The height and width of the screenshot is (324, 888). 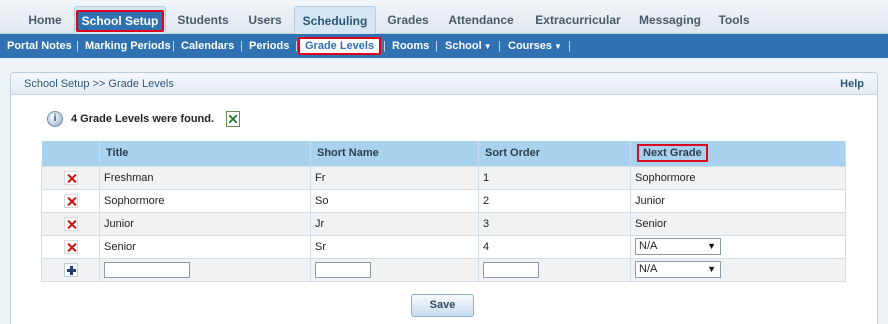 What do you see at coordinates (530, 46) in the screenshot?
I see `subnav-courses-label: Courses` at bounding box center [530, 46].